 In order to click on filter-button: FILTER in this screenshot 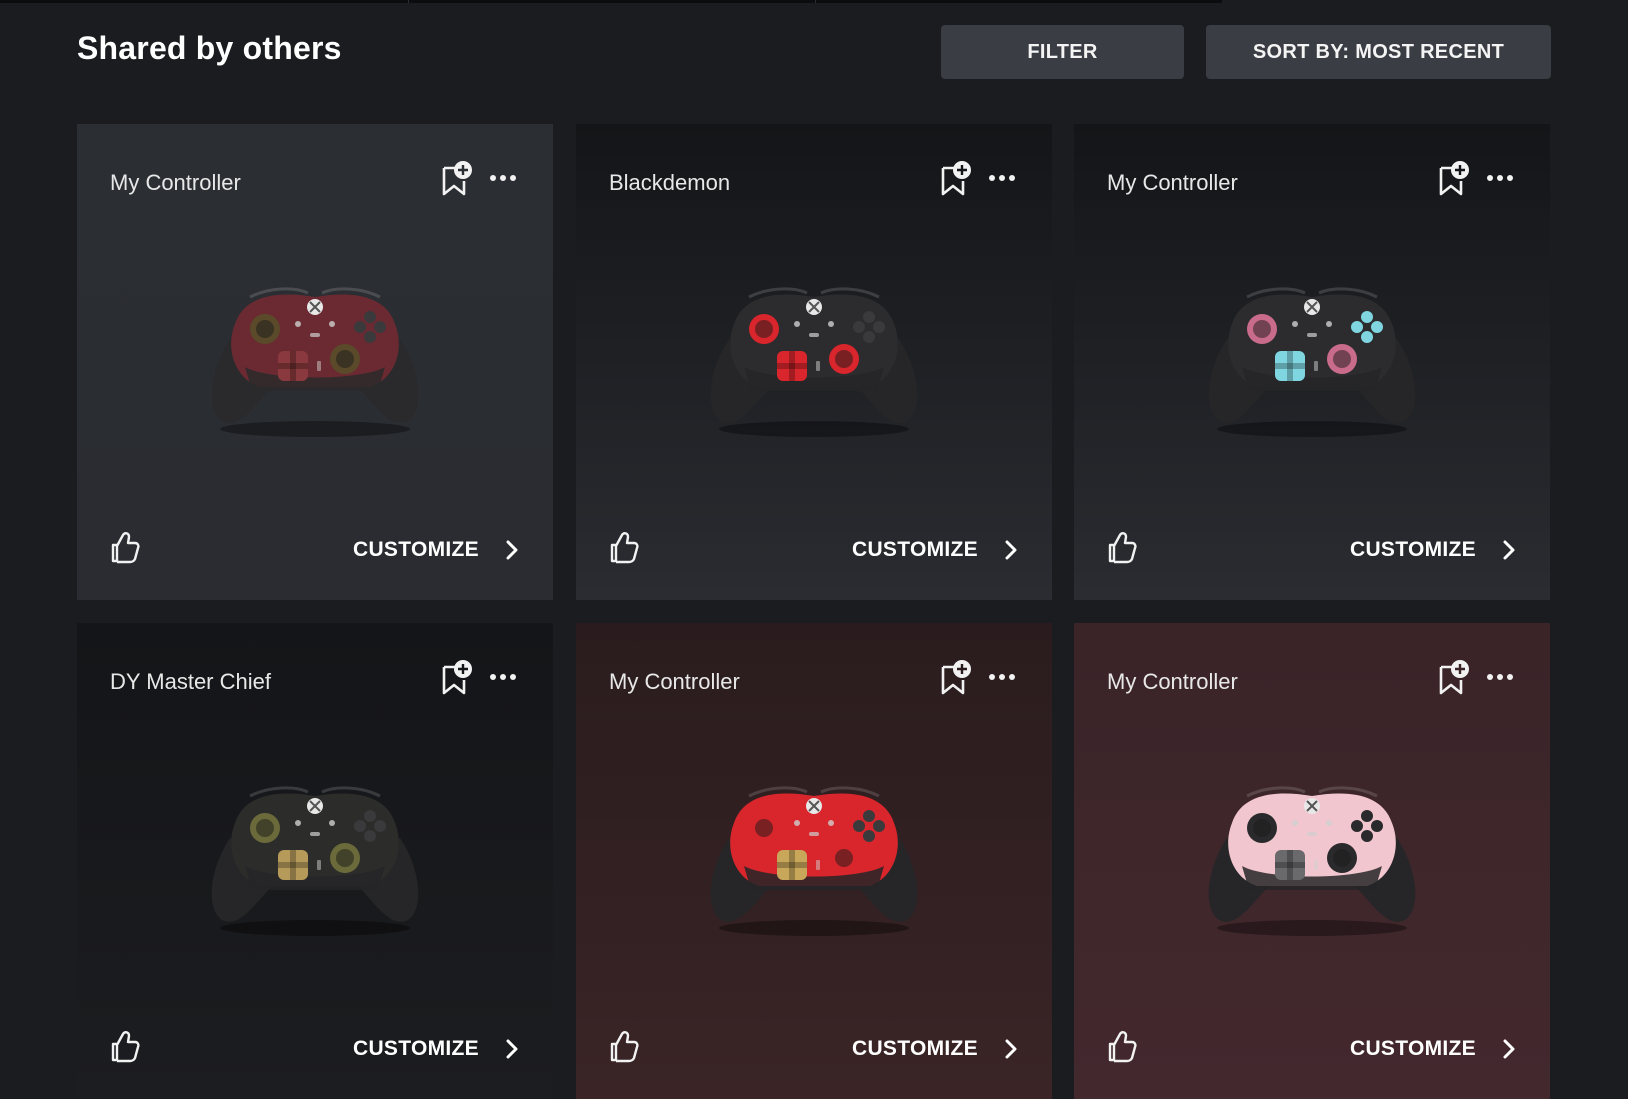, I will do `click(1062, 52)`.